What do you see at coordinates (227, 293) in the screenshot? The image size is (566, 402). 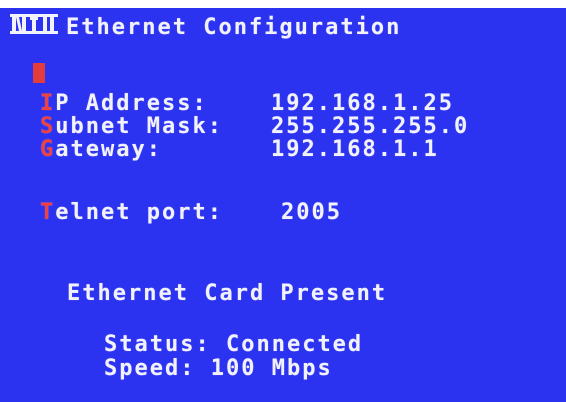 I see `card-status-heading: Ethernet Card Present` at bounding box center [227, 293].